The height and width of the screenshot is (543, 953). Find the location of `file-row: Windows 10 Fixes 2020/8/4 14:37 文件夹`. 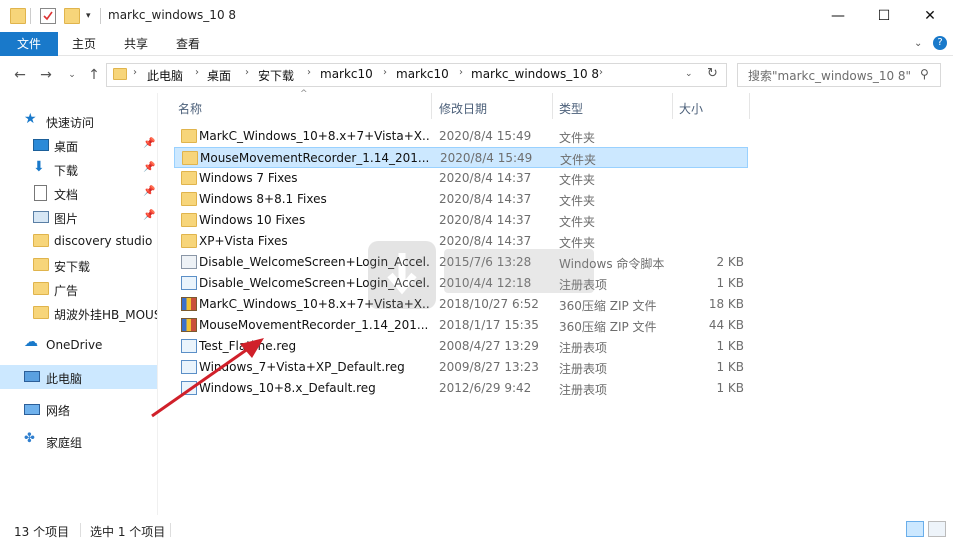

file-row: Windows 10 Fixes 2020/8/4 14:37 文件夹 is located at coordinates (461, 220).